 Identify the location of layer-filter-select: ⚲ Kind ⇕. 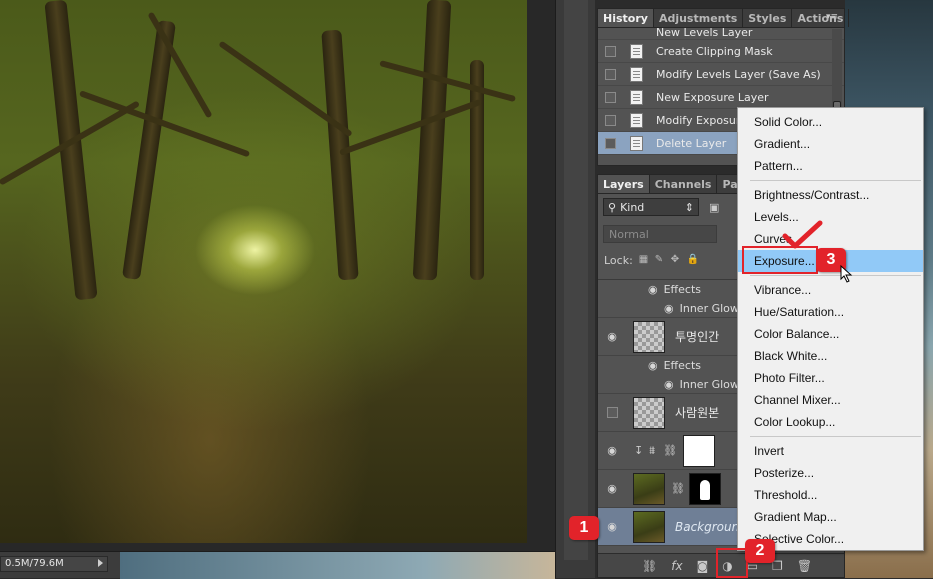
(651, 207).